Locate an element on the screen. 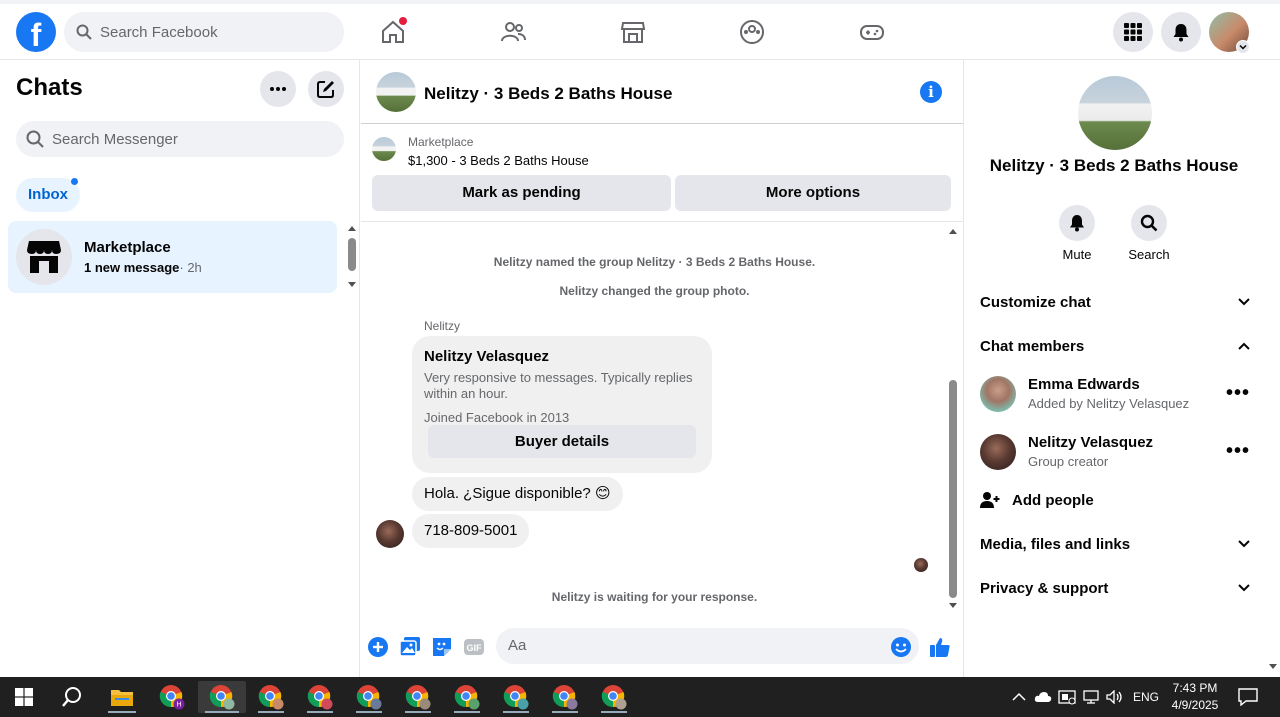 This screenshot has width=1280, height=717. message-input: Aa is located at coordinates (707, 646).